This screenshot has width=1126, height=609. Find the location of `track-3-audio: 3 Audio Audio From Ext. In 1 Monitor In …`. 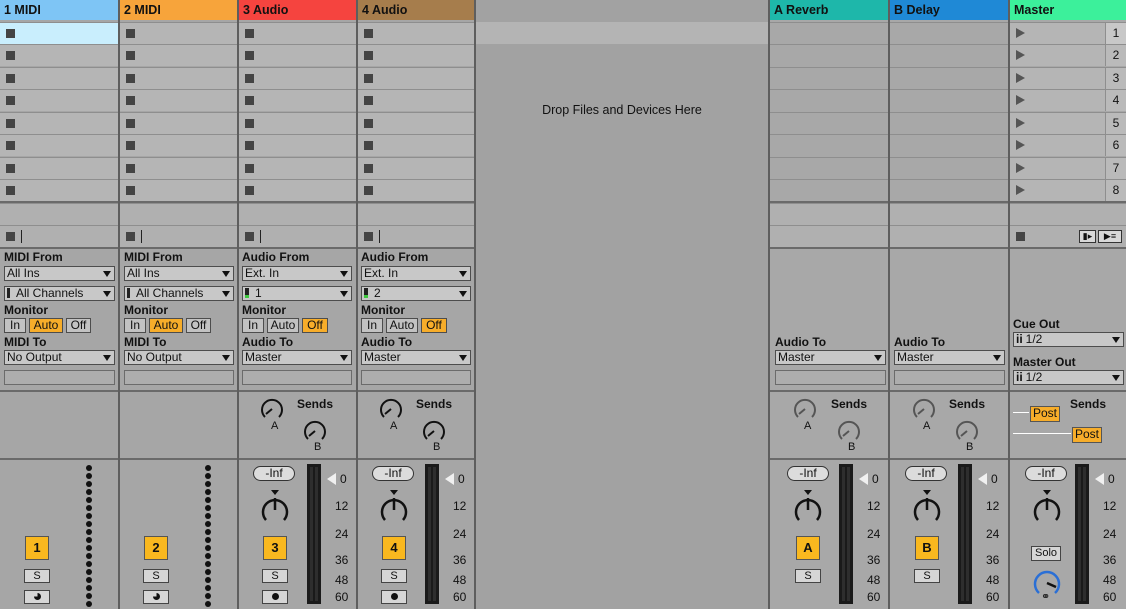

track-3-audio: 3 Audio Audio From Ext. In 1 Monitor In … is located at coordinates (298, 304).